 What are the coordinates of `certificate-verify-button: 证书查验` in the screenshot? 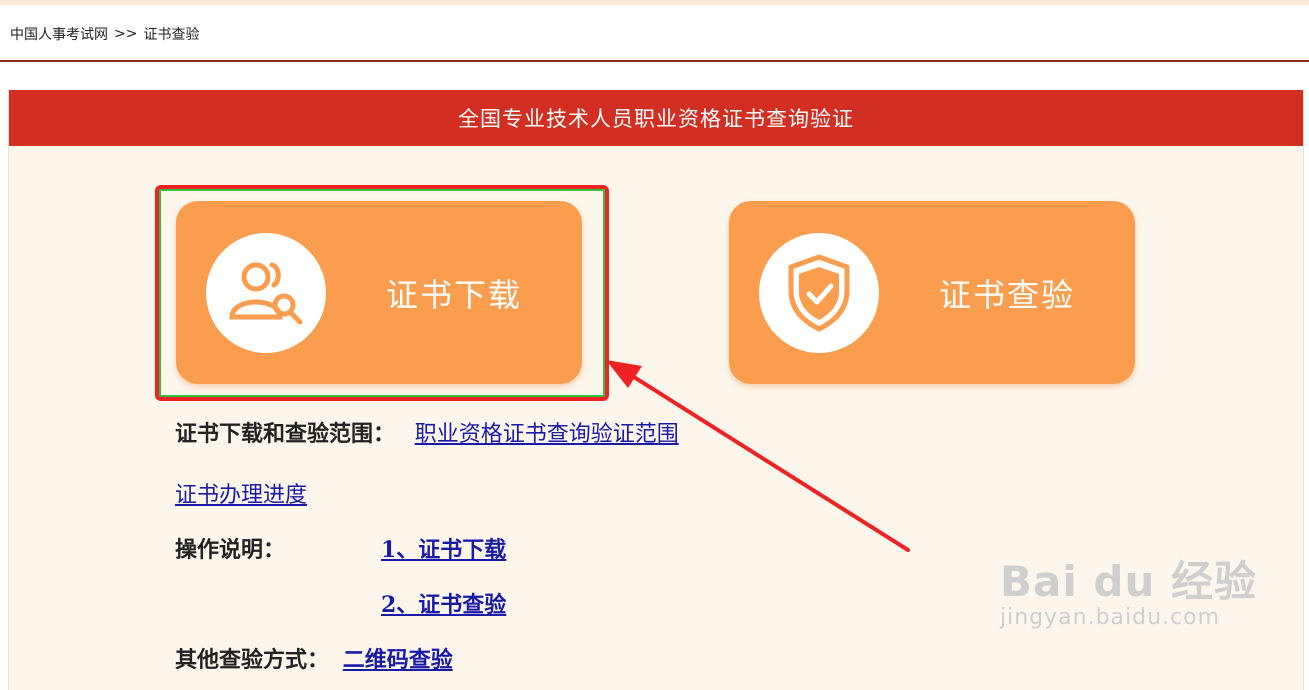 It's located at (932, 292).